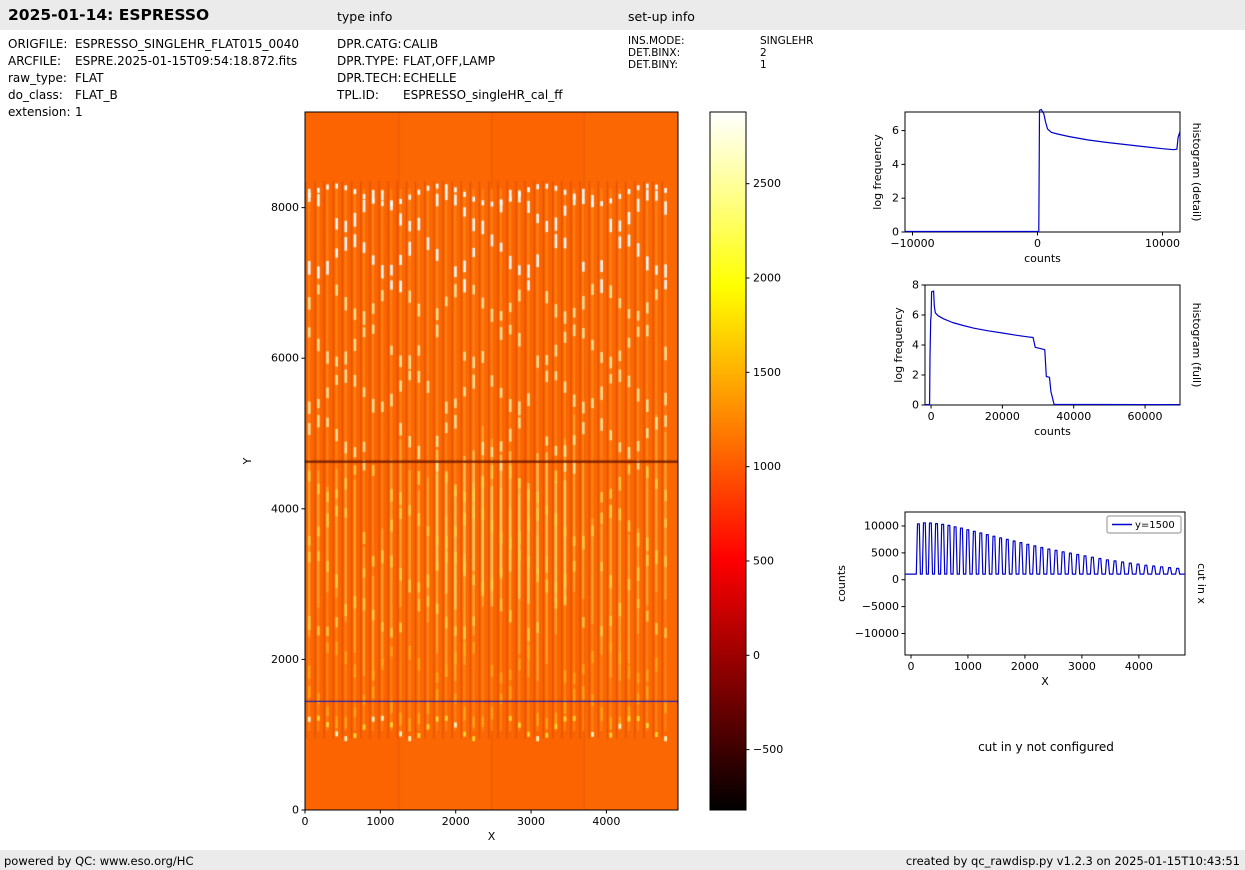  I want to click on y-axis-label: counts, so click(841, 583).